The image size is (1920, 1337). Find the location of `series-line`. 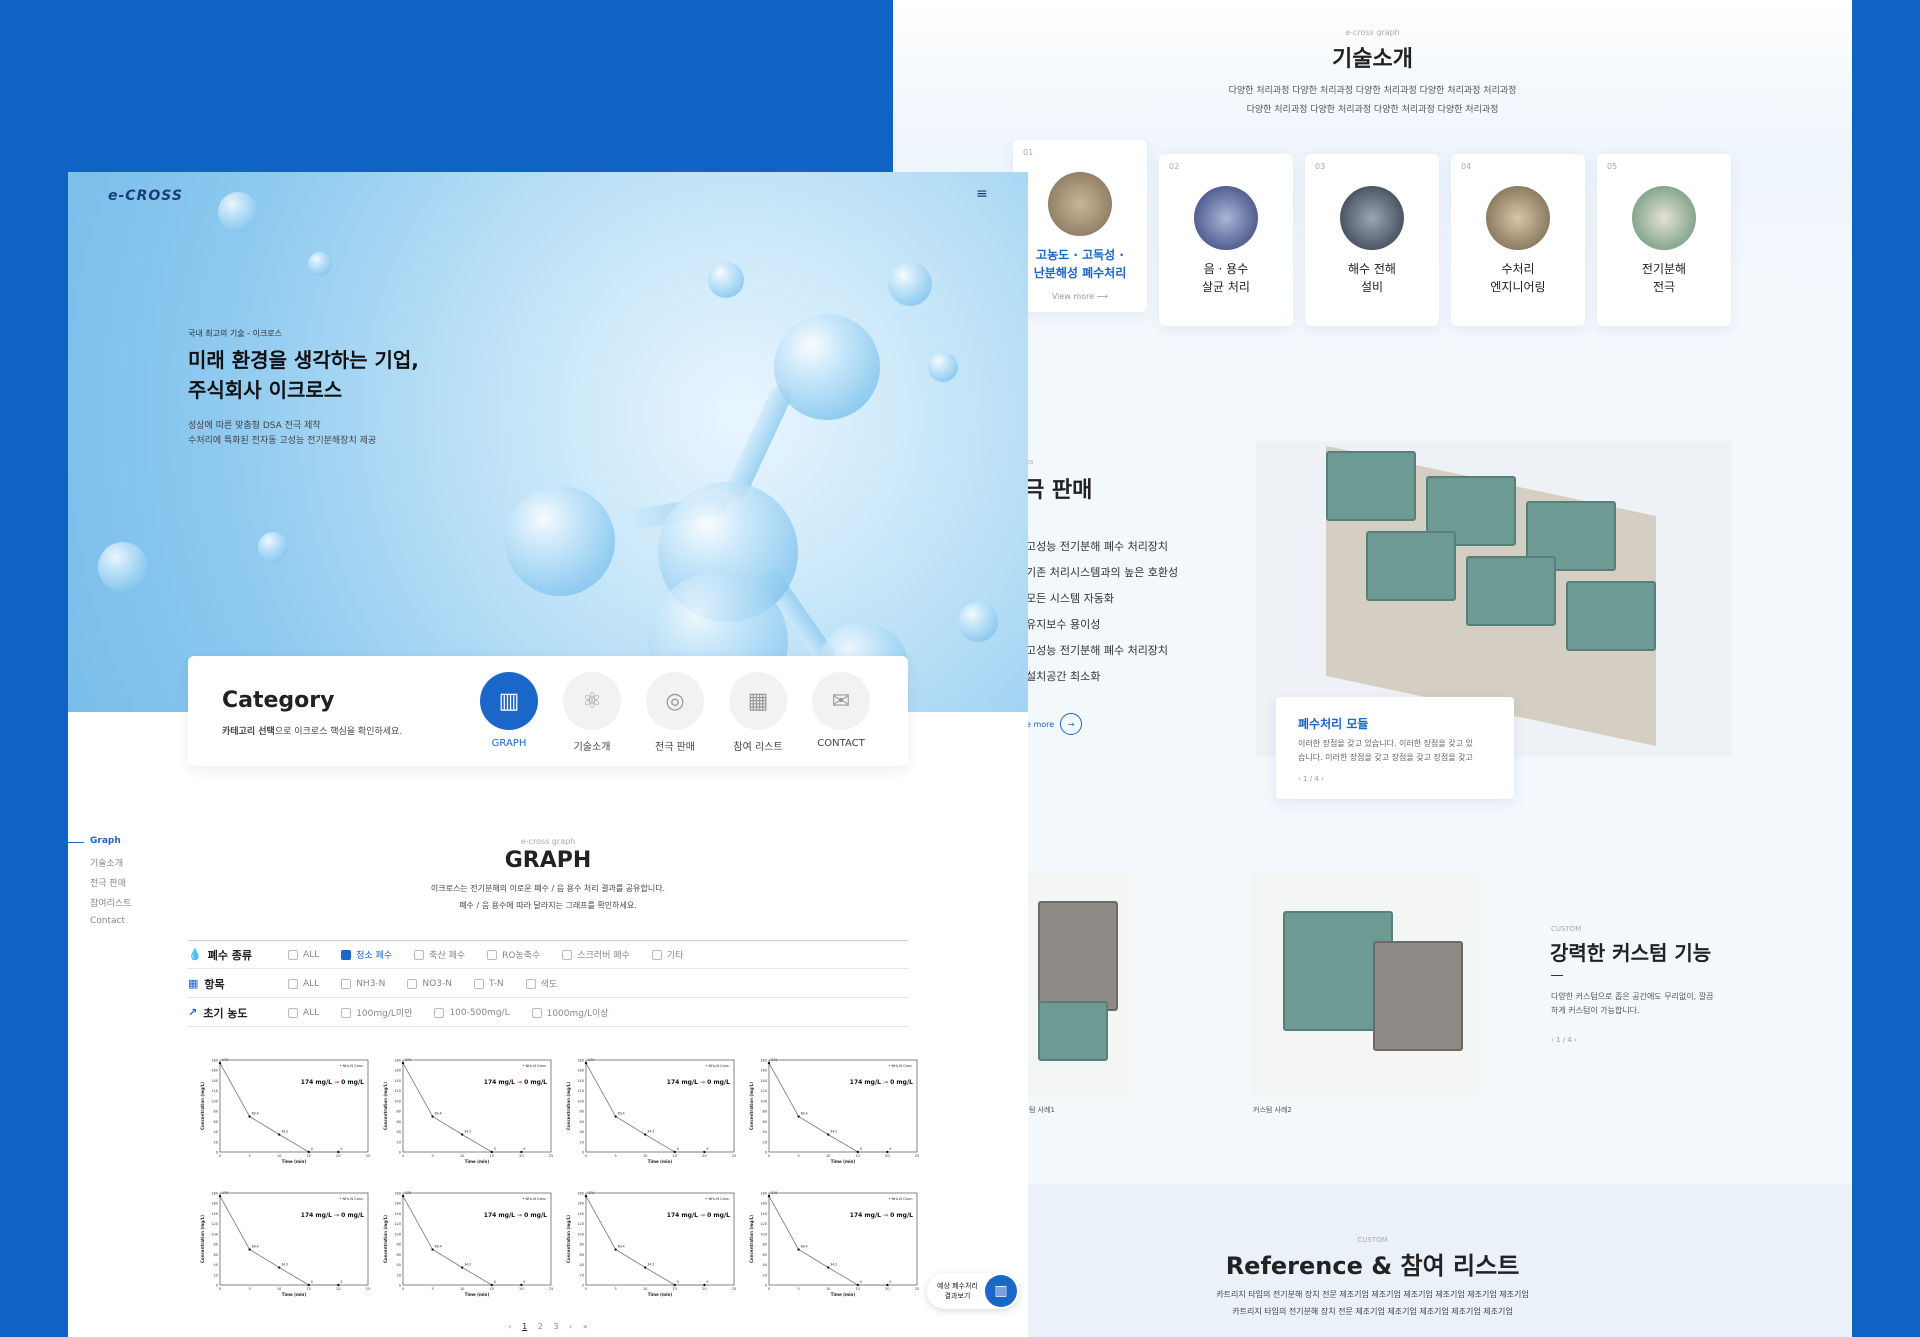

series-line is located at coordinates (462, 1240).